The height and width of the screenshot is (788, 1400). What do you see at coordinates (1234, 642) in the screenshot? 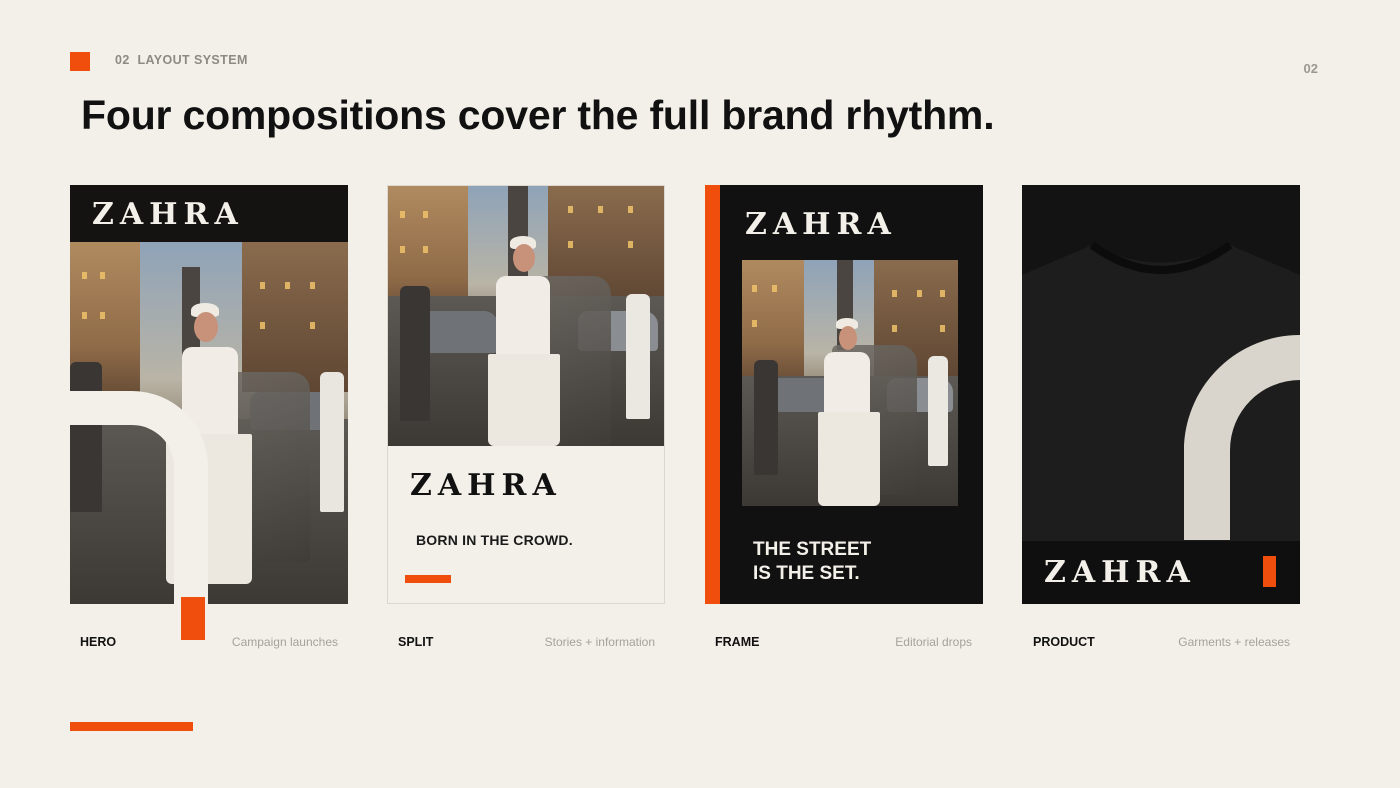
I see `product-description: Garments + releases` at bounding box center [1234, 642].